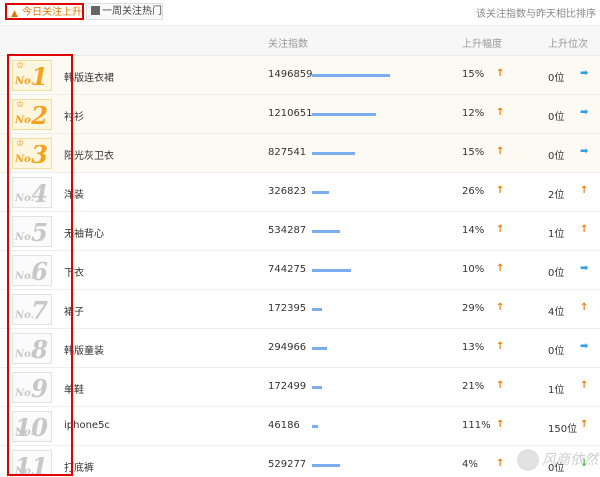 The height and width of the screenshot is (477, 600). What do you see at coordinates (44, 11) in the screenshot?
I see `tab-today-rising: ▲ 今日关注上升` at bounding box center [44, 11].